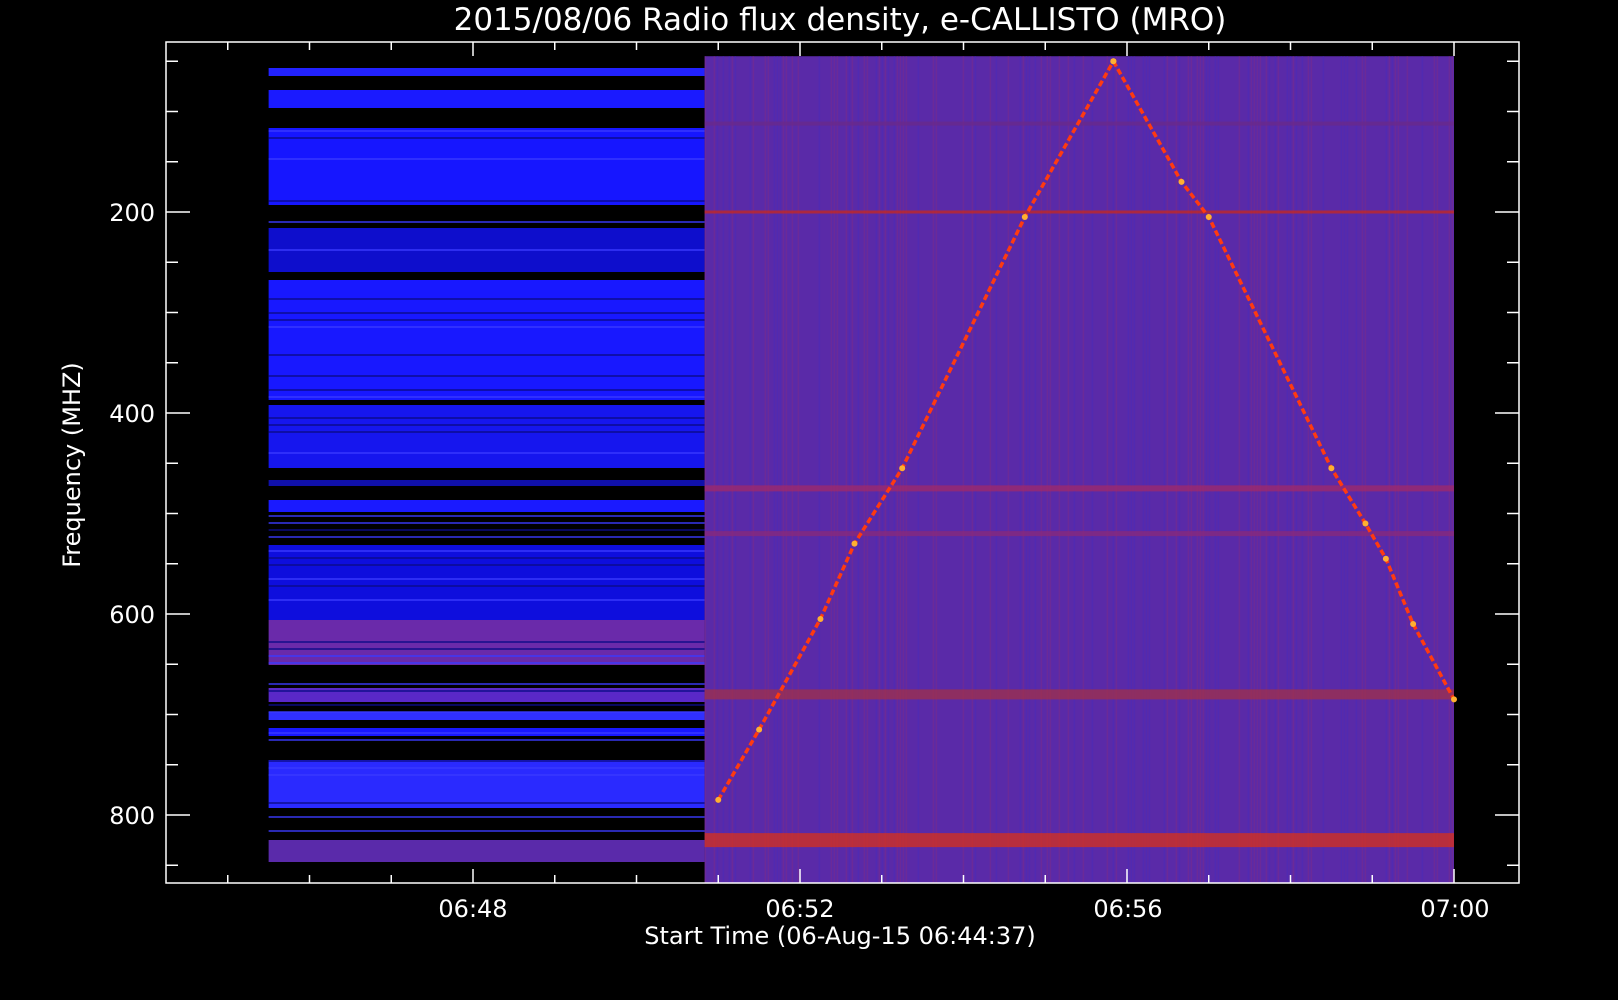 The image size is (1618, 1000). I want to click on y-tick-label: 400, so click(132, 414).